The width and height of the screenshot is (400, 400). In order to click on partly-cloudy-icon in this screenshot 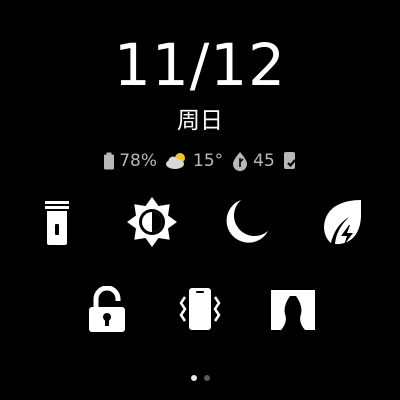, I will do `click(177, 161)`.